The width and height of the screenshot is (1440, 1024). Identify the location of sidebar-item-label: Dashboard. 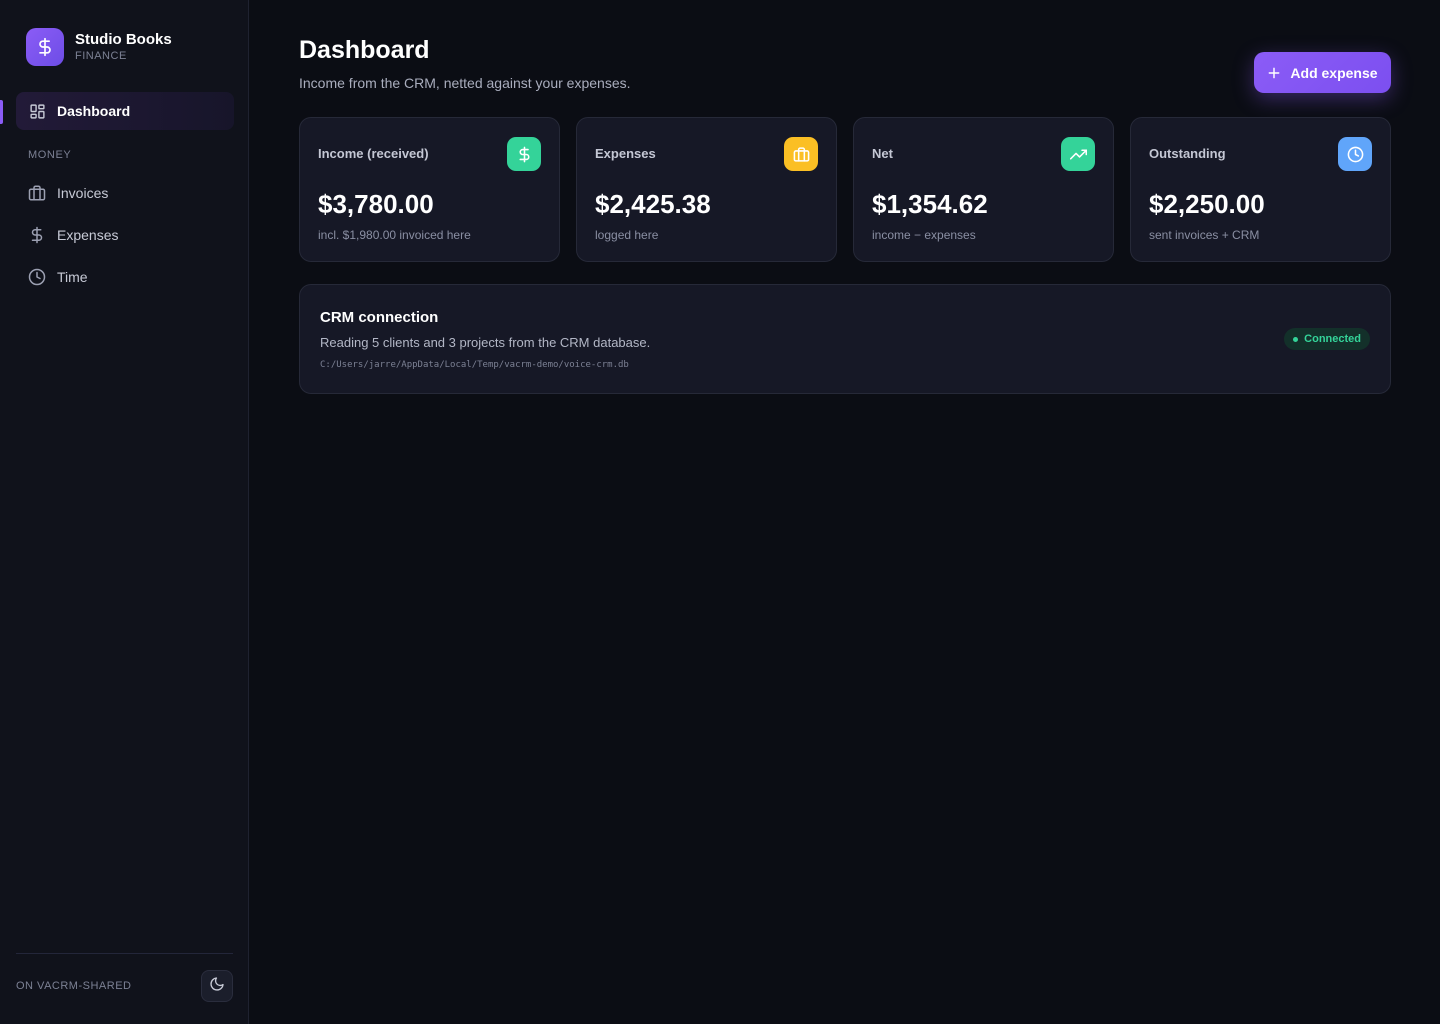
(94, 111).